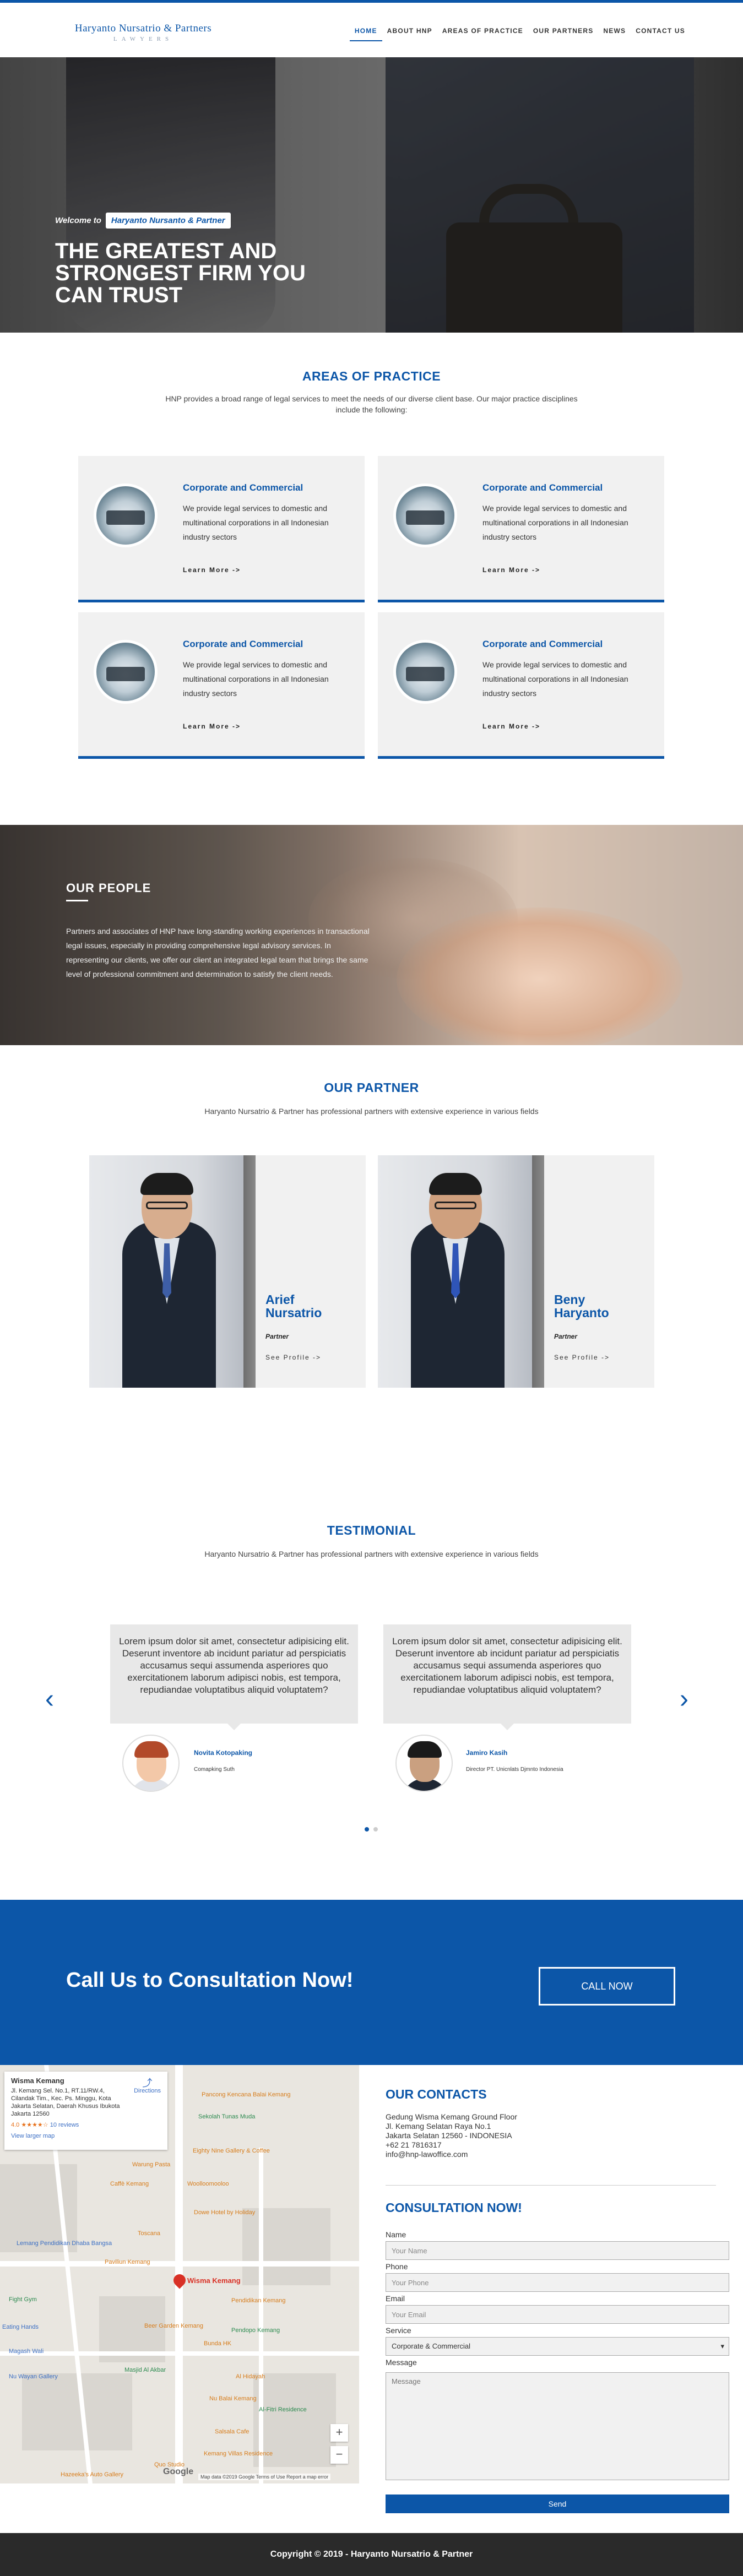 The width and height of the screenshot is (743, 2576). I want to click on zoom-in-button: +, so click(339, 2433).